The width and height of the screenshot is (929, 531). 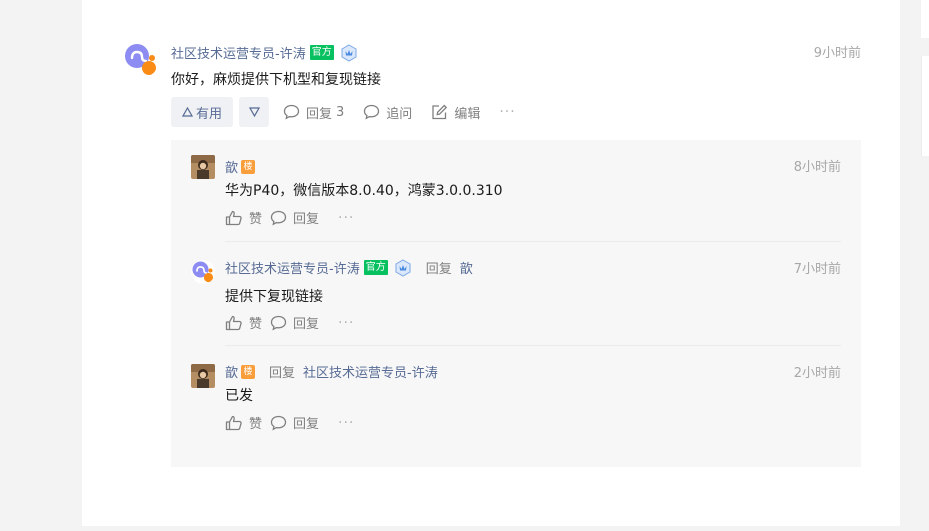 I want to click on reply-button: 回复 3, so click(x=313, y=112).